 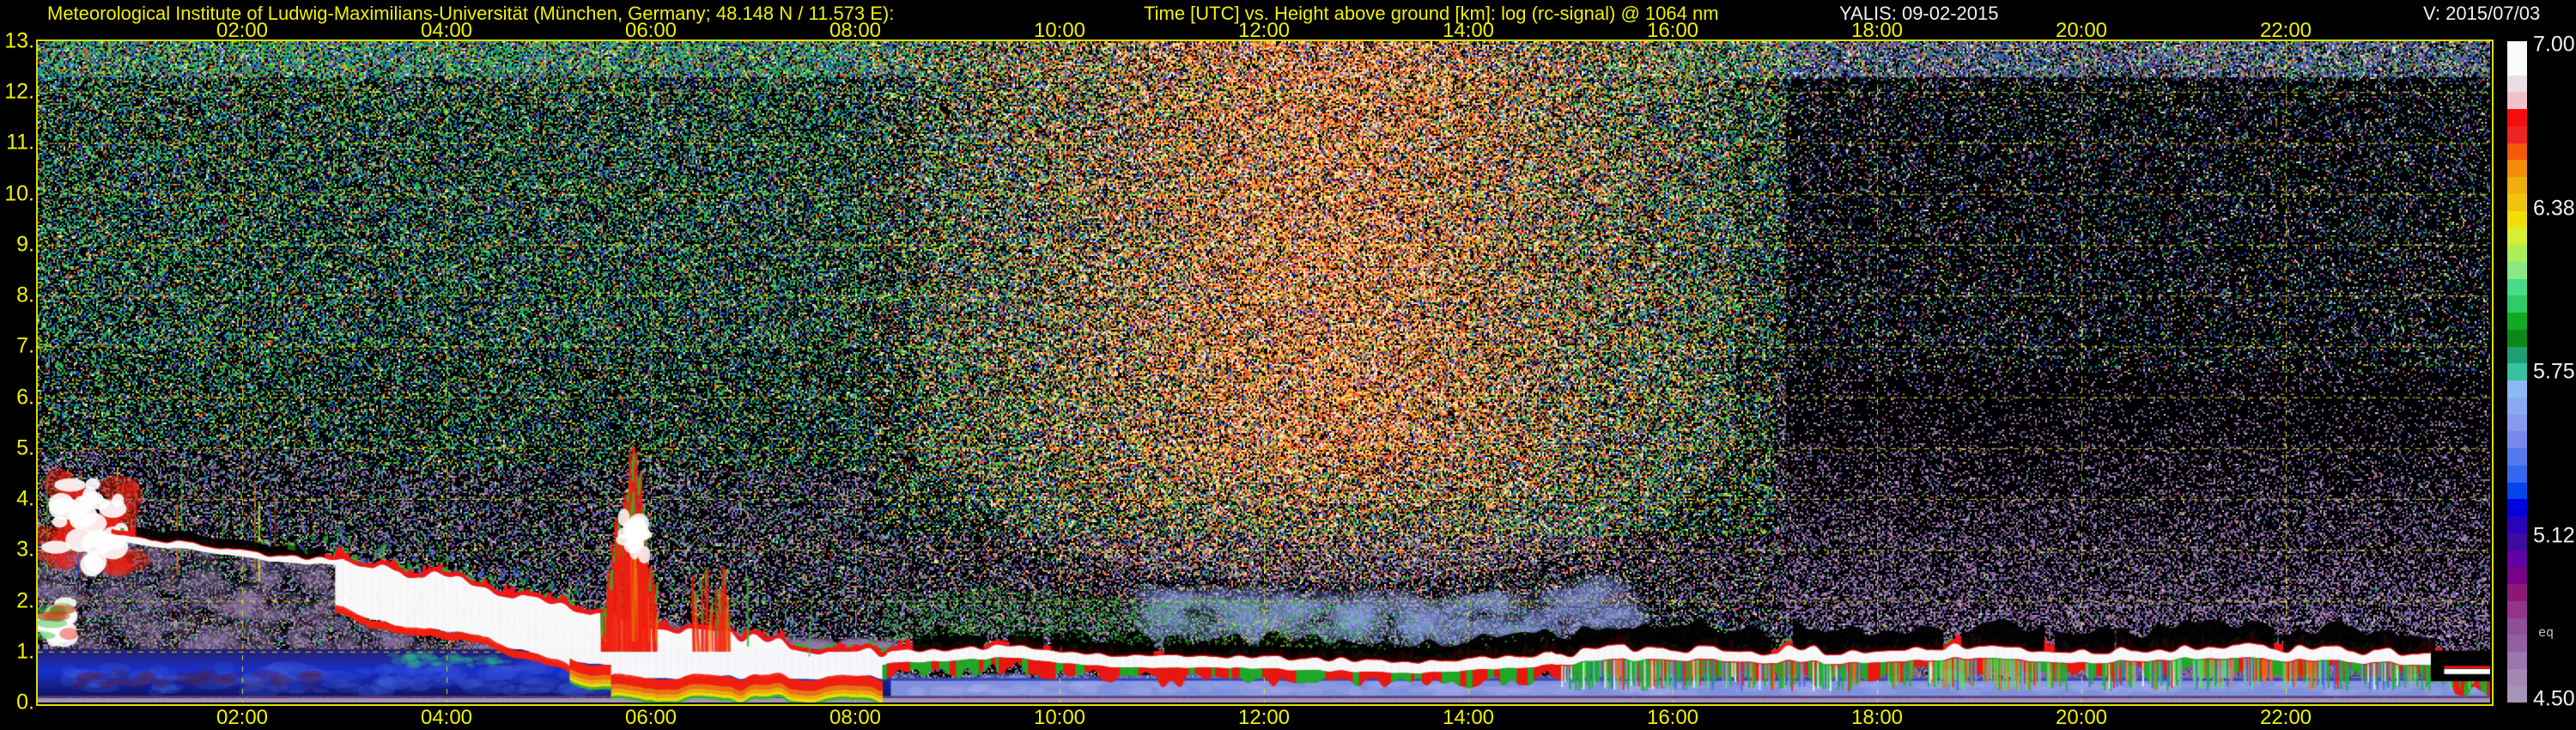 I want to click on colorbar, so click(x=2517, y=372).